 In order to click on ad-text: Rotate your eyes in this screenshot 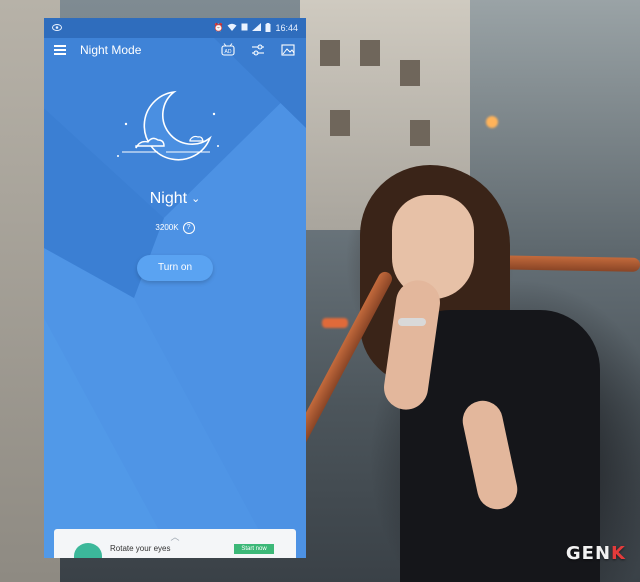, I will do `click(140, 548)`.